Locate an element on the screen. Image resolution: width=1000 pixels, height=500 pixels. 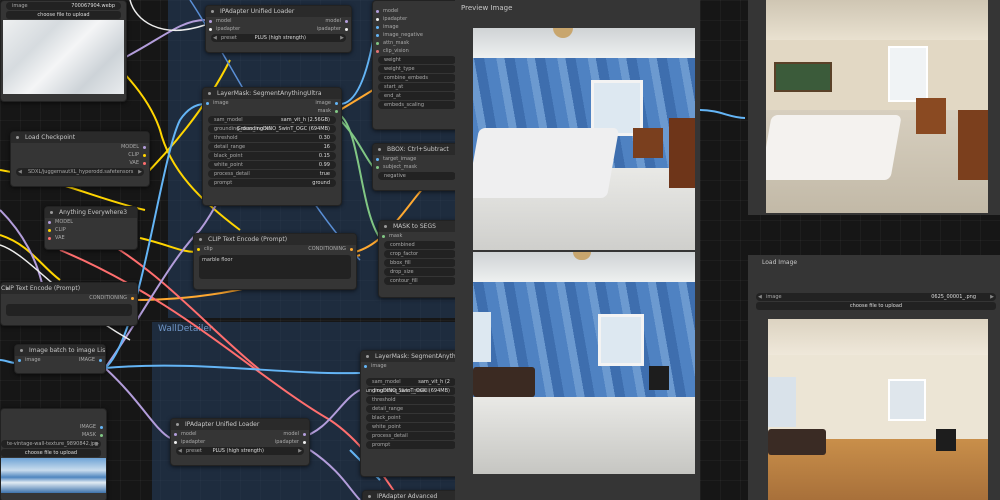
widget-threshold: threshold is located at coordinates (411, 400).